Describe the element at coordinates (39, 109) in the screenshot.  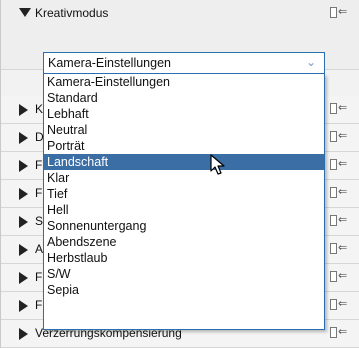
I see `section-label-peek: K` at that location.